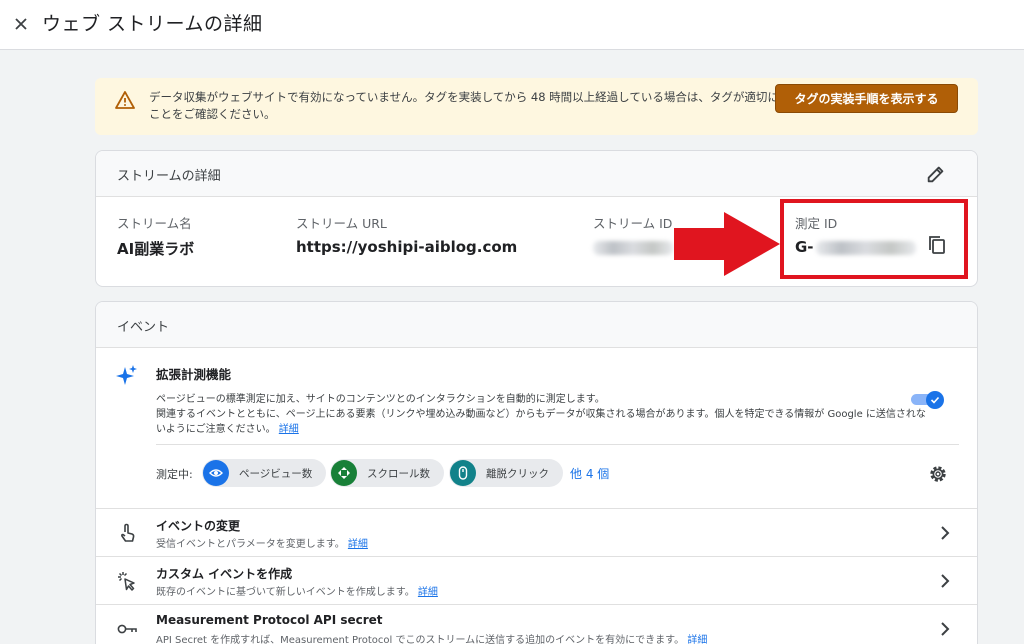 This screenshot has height=644, width=1024. I want to click on chip-page-views: ページビュー数, so click(264, 473).